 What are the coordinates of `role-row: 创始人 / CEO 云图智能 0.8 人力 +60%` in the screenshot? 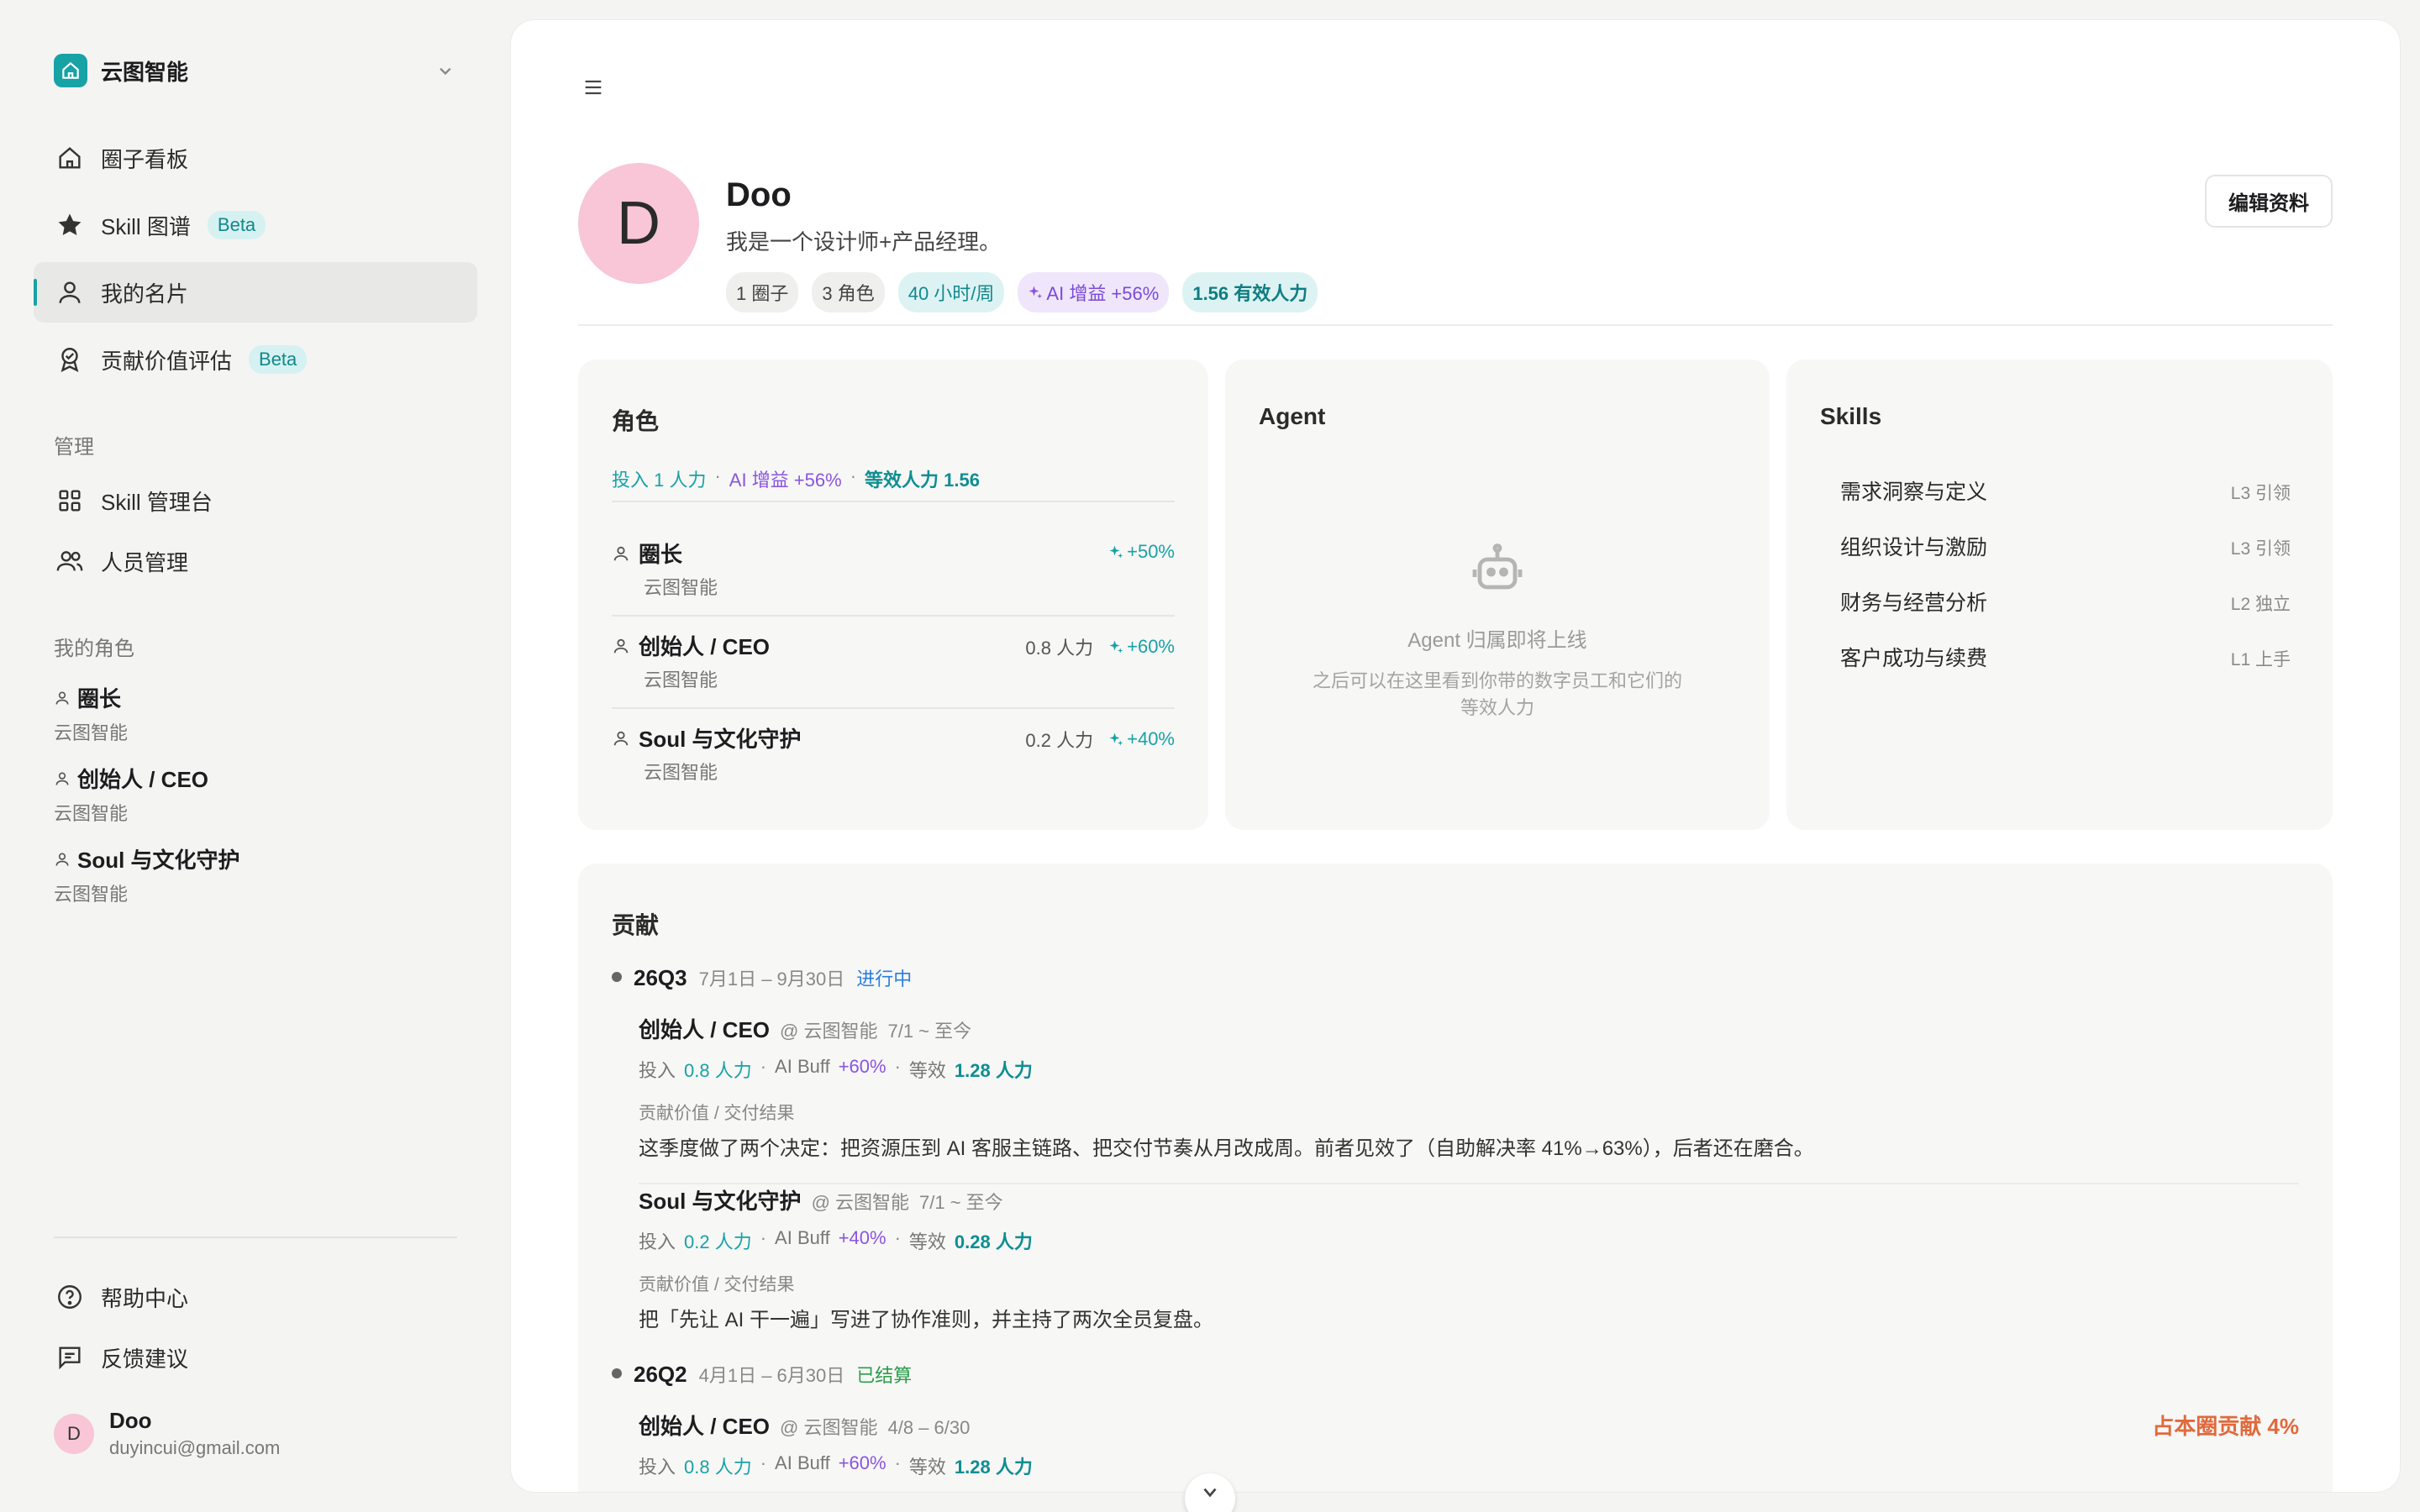 It's located at (894, 663).